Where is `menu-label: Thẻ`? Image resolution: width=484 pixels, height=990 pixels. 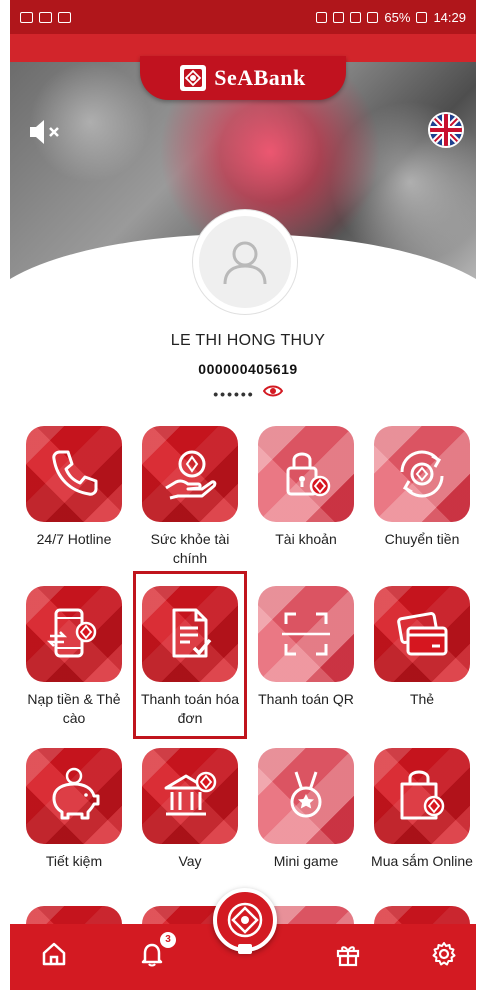
menu-label: Thẻ is located at coordinates (422, 699).